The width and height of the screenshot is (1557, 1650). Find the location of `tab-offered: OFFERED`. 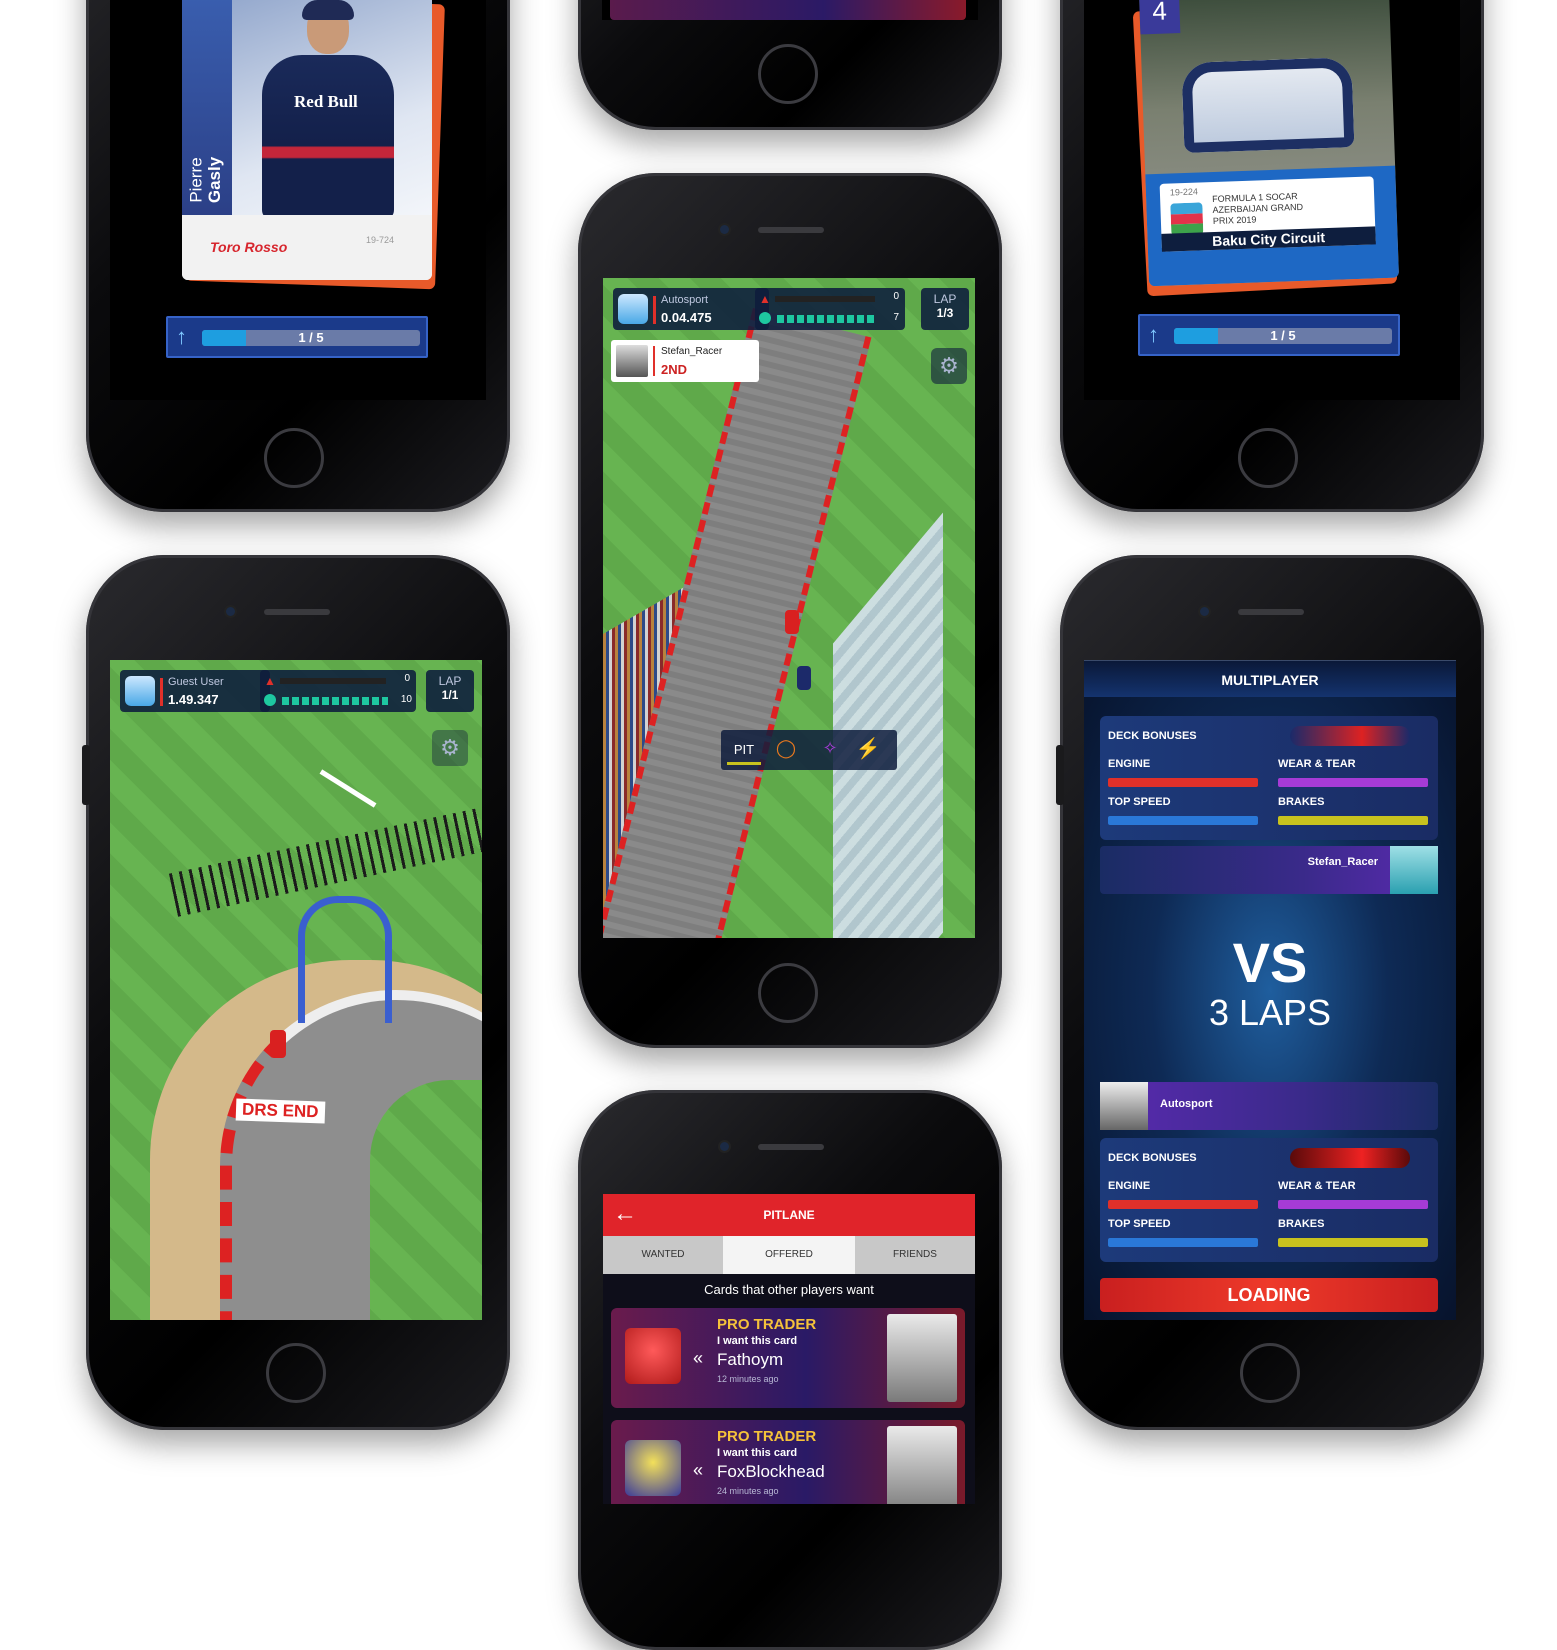

tab-offered: OFFERED is located at coordinates (789, 1255).